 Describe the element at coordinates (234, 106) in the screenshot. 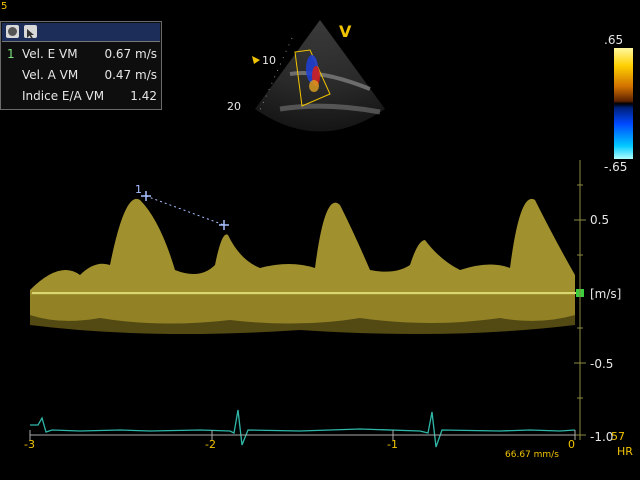

I see `depth-mark-20: 20` at that location.